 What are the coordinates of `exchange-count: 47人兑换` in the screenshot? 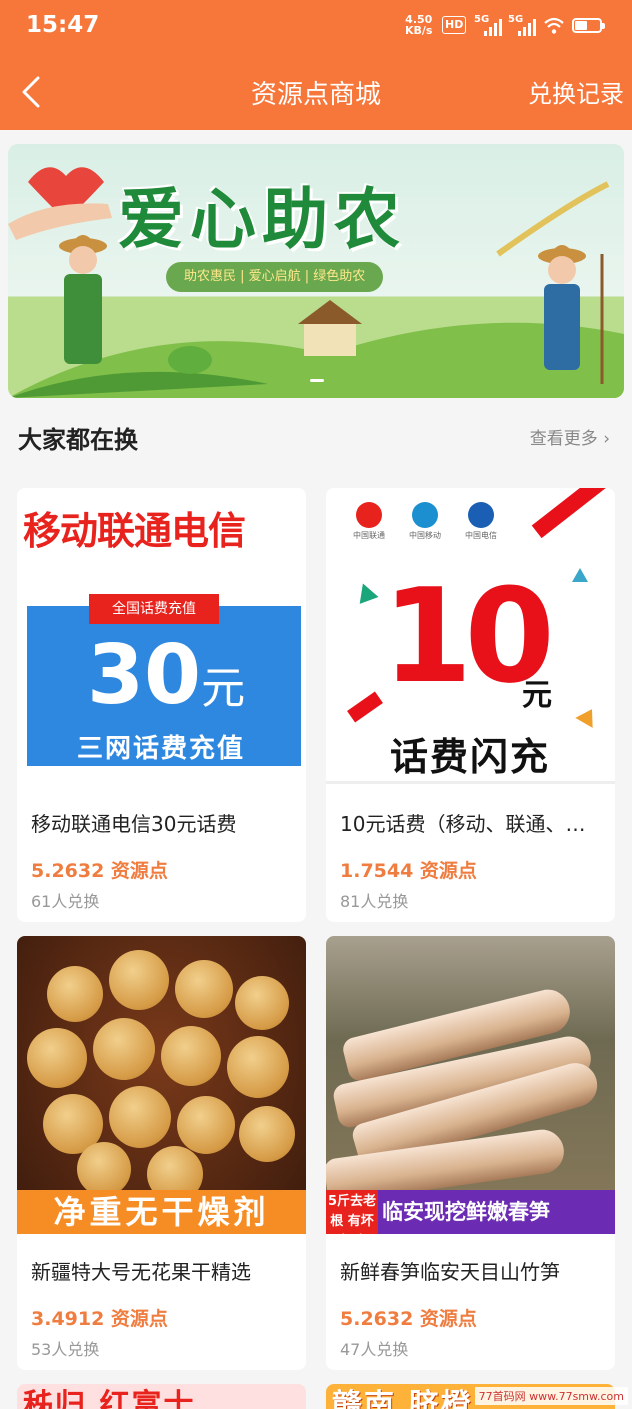 It's located at (374, 1349).